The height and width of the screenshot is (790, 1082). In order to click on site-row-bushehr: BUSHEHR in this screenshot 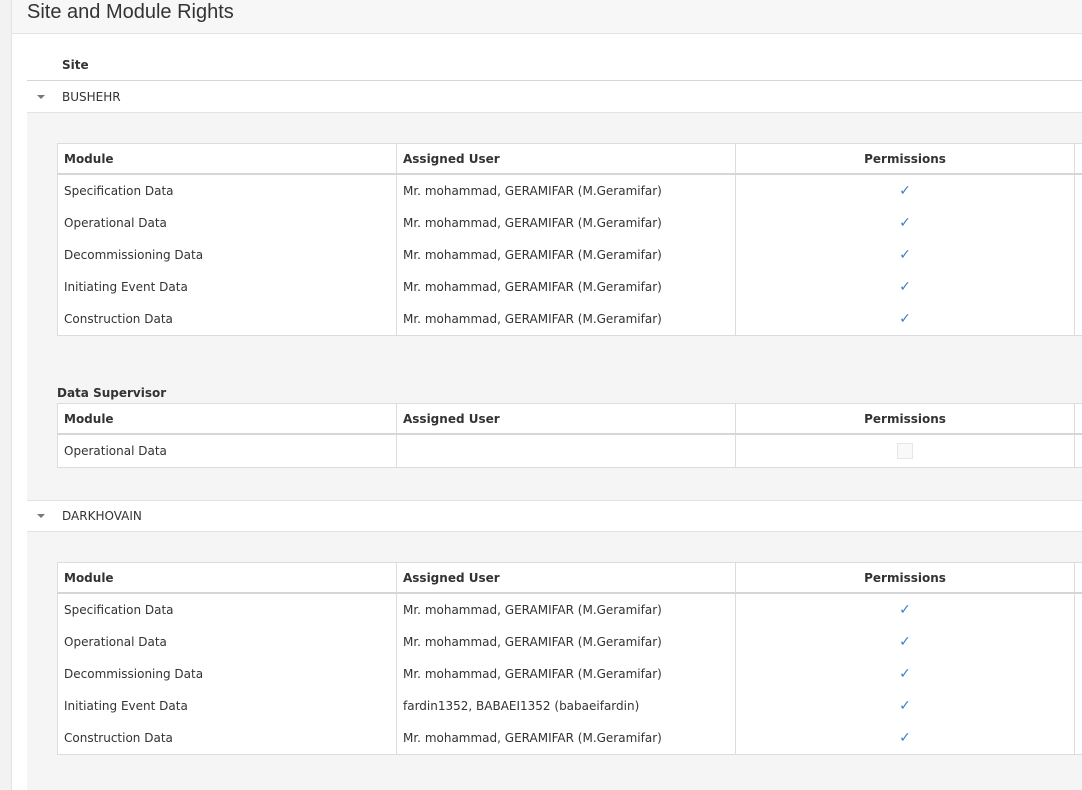, I will do `click(554, 97)`.